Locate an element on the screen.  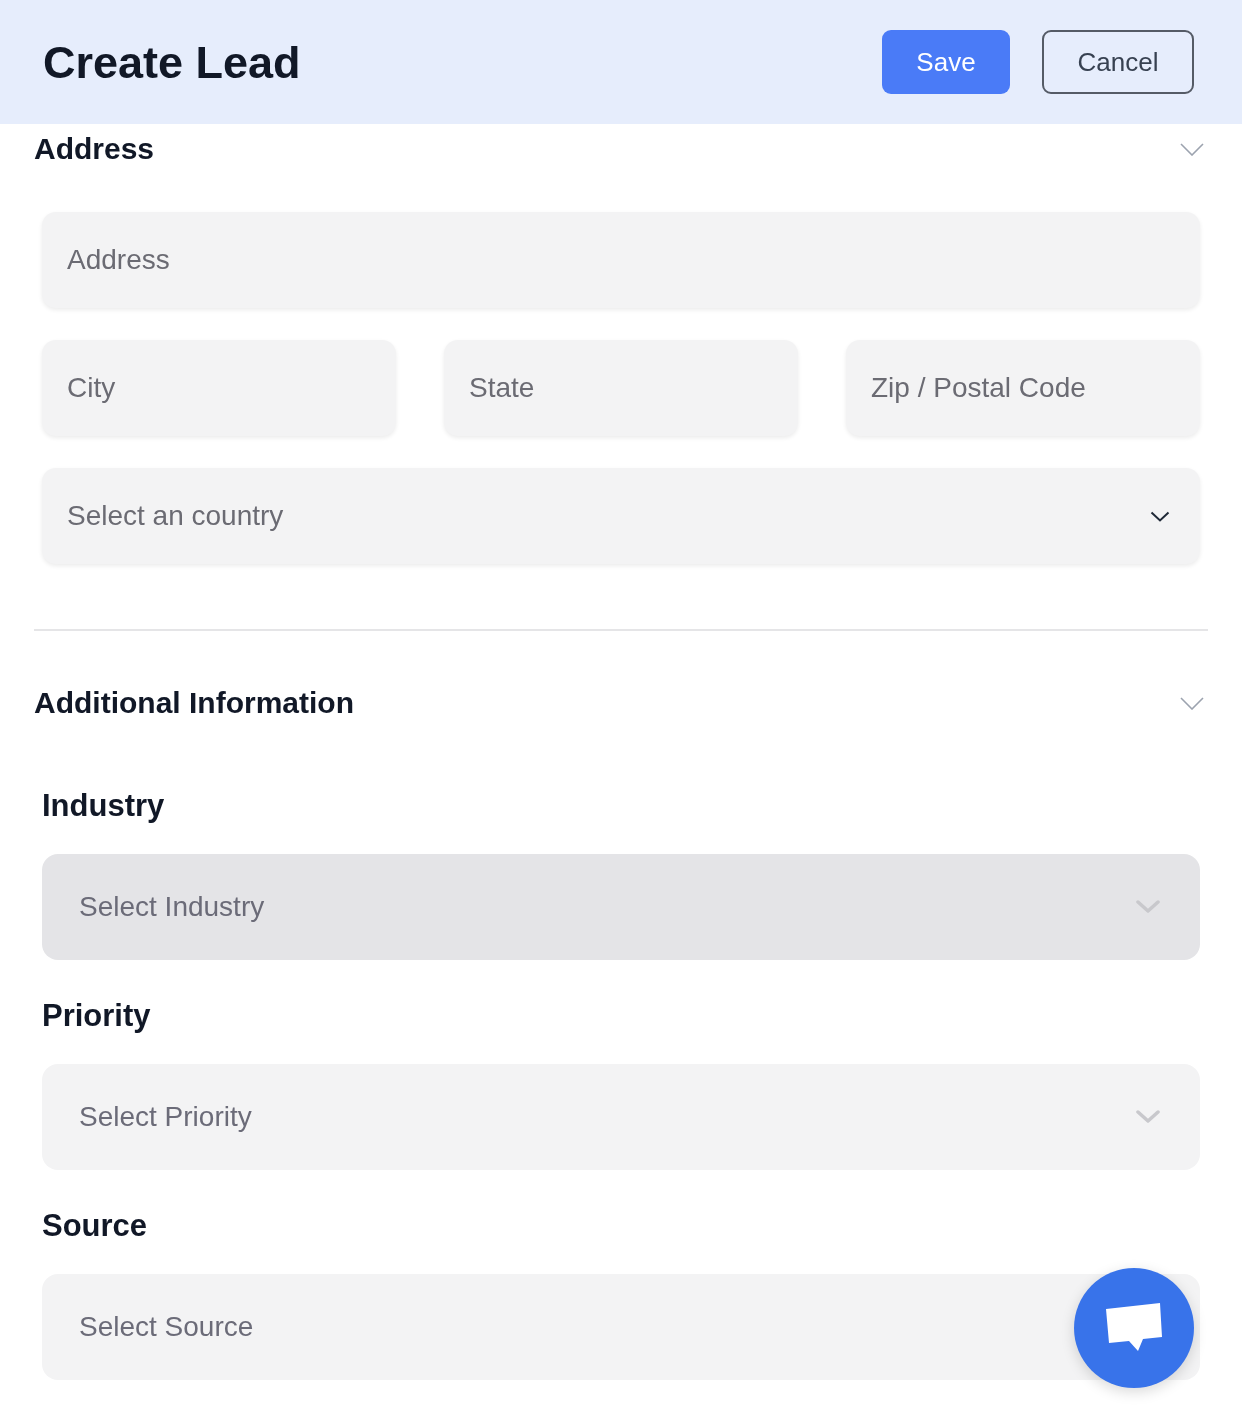
dropdown-select: Select Source is located at coordinates (621, 1327).